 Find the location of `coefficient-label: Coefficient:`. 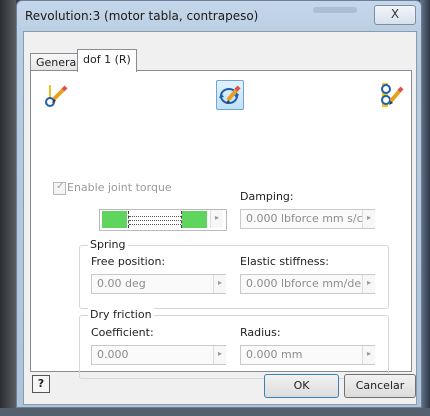

coefficient-label: Coefficient: is located at coordinates (122, 332).